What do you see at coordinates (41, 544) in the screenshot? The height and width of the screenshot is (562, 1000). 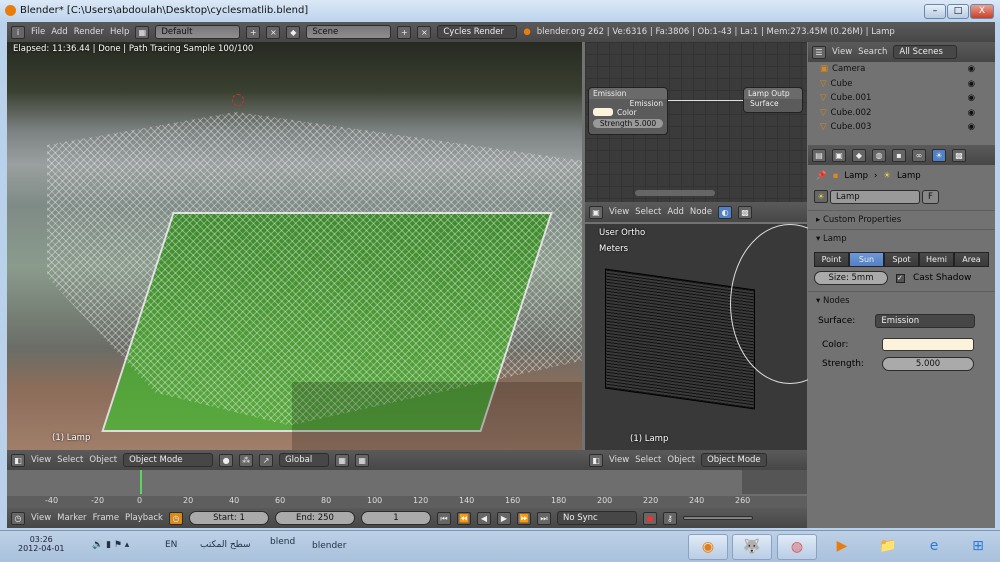 I see `clock: 03:26 2012-04-01` at bounding box center [41, 544].